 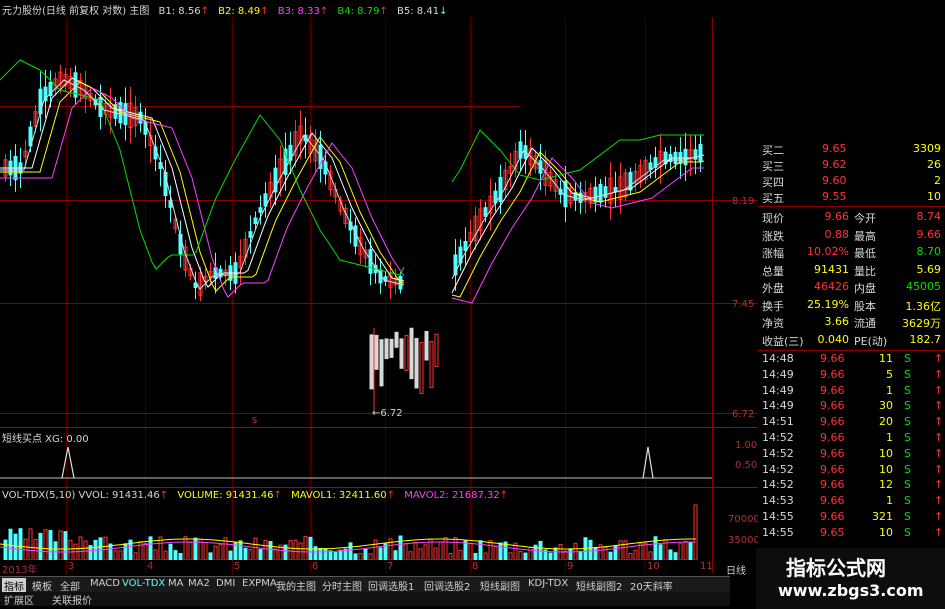 What do you see at coordinates (886, 532) in the screenshot?
I see `tick-volume: 10` at bounding box center [886, 532].